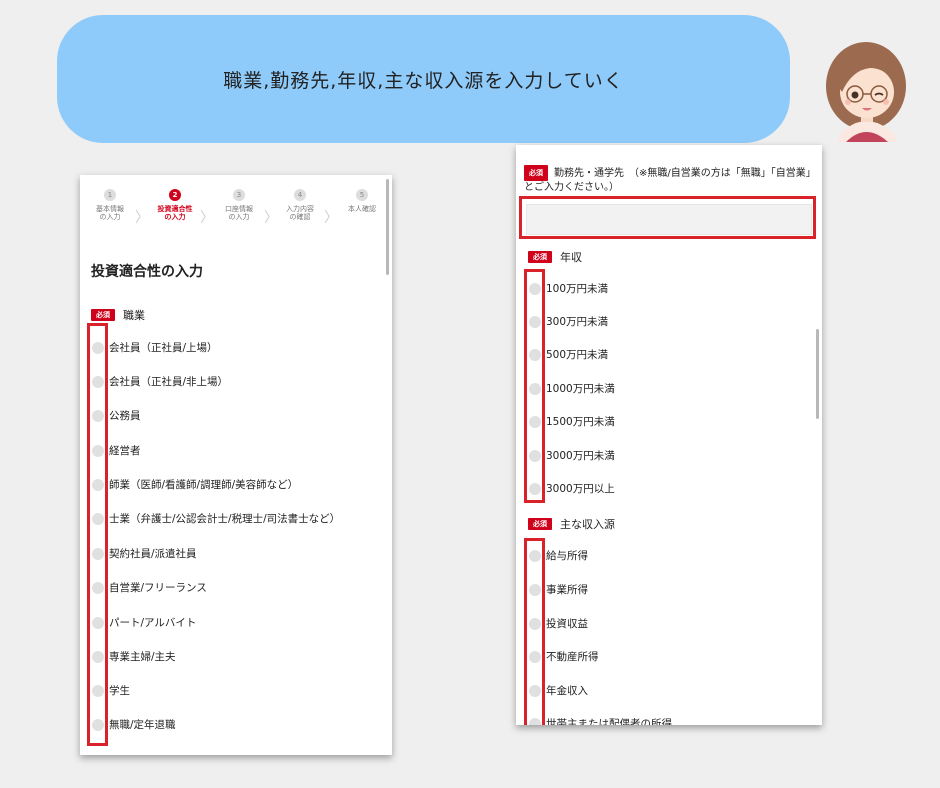 The image size is (940, 788). I want to click on step-label: 本人確認, so click(362, 209).